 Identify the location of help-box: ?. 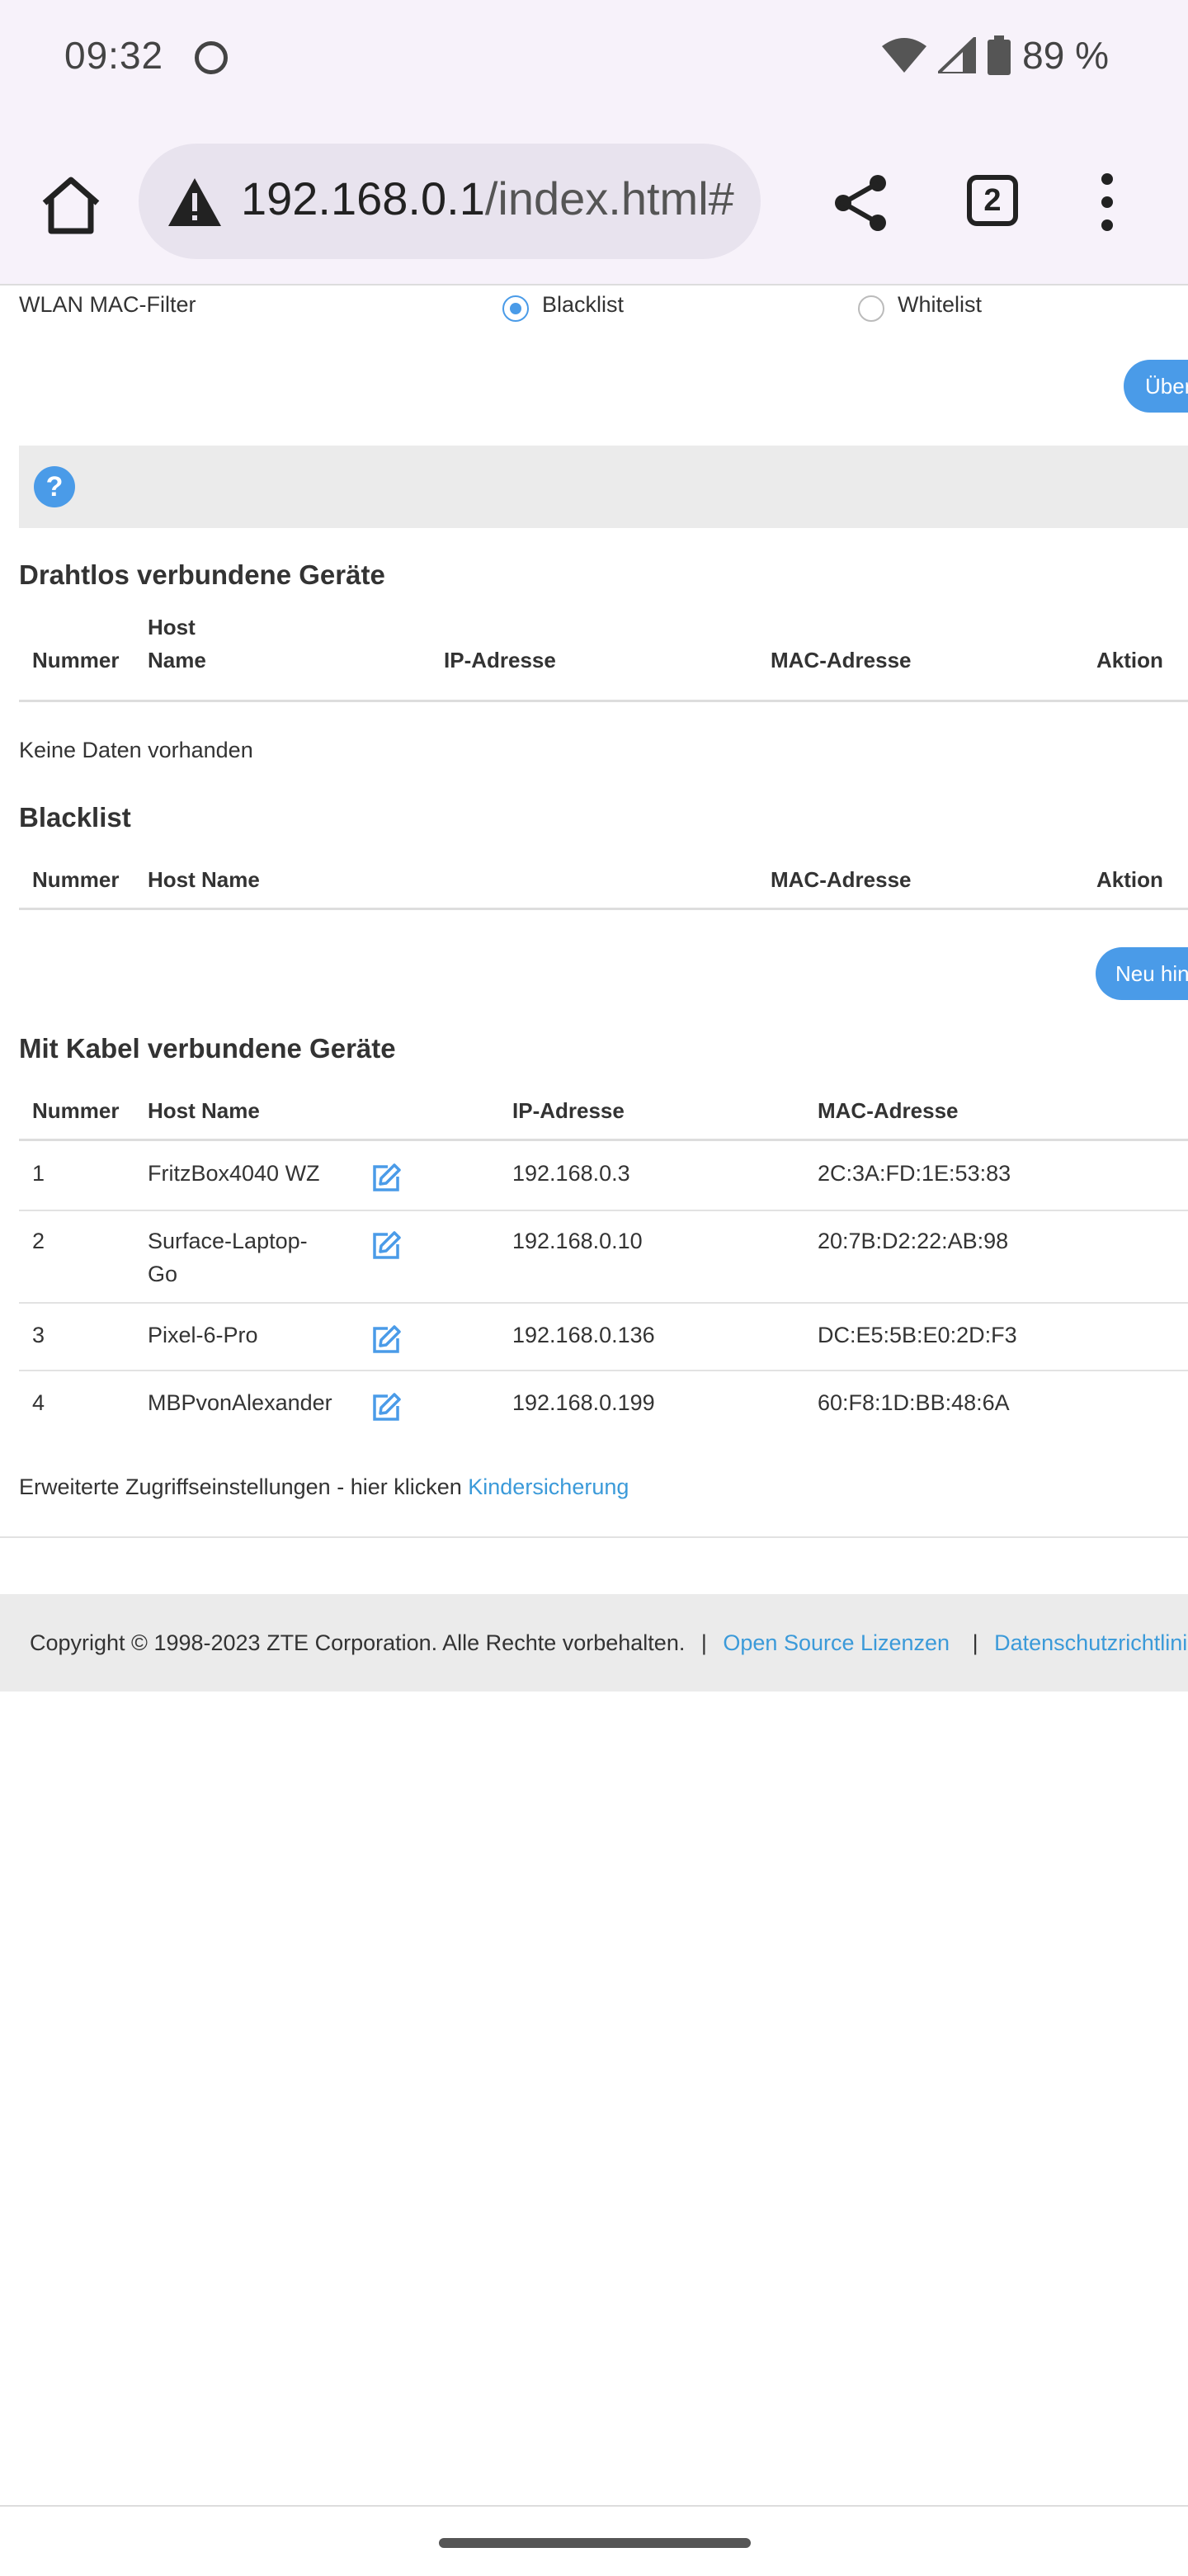
(603, 487).